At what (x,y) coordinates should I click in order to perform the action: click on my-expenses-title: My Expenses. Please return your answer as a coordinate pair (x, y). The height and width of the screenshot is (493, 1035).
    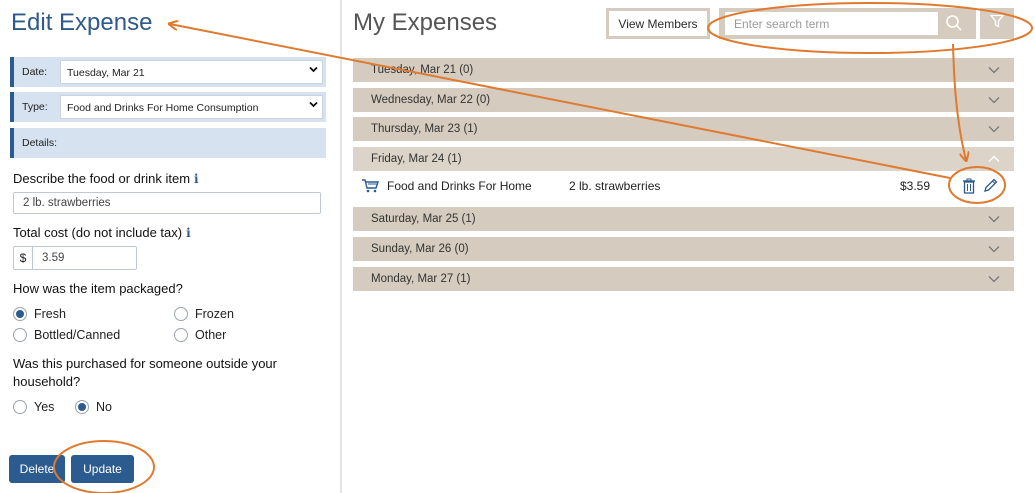
    Looking at the image, I should click on (425, 22).